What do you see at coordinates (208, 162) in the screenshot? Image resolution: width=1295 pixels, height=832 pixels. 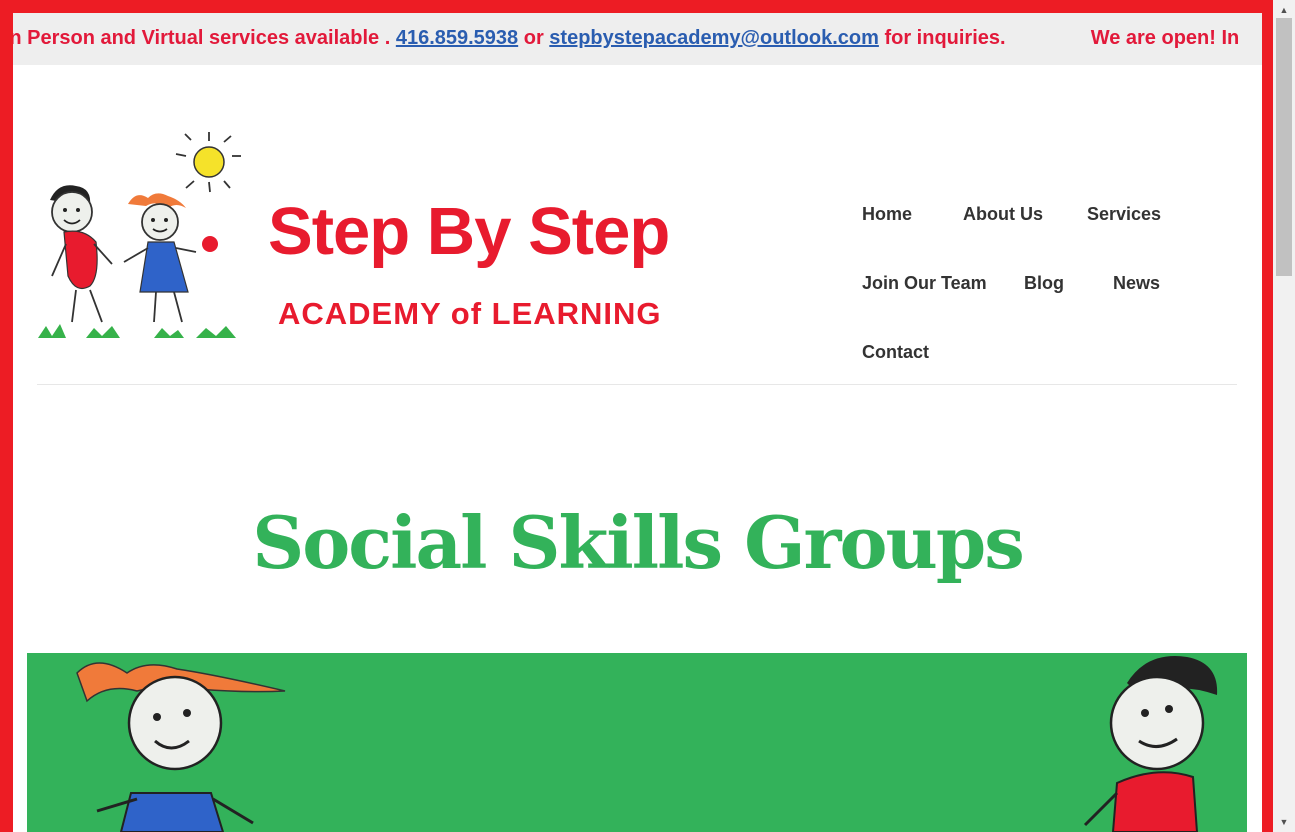 I see `sun-icon` at bounding box center [208, 162].